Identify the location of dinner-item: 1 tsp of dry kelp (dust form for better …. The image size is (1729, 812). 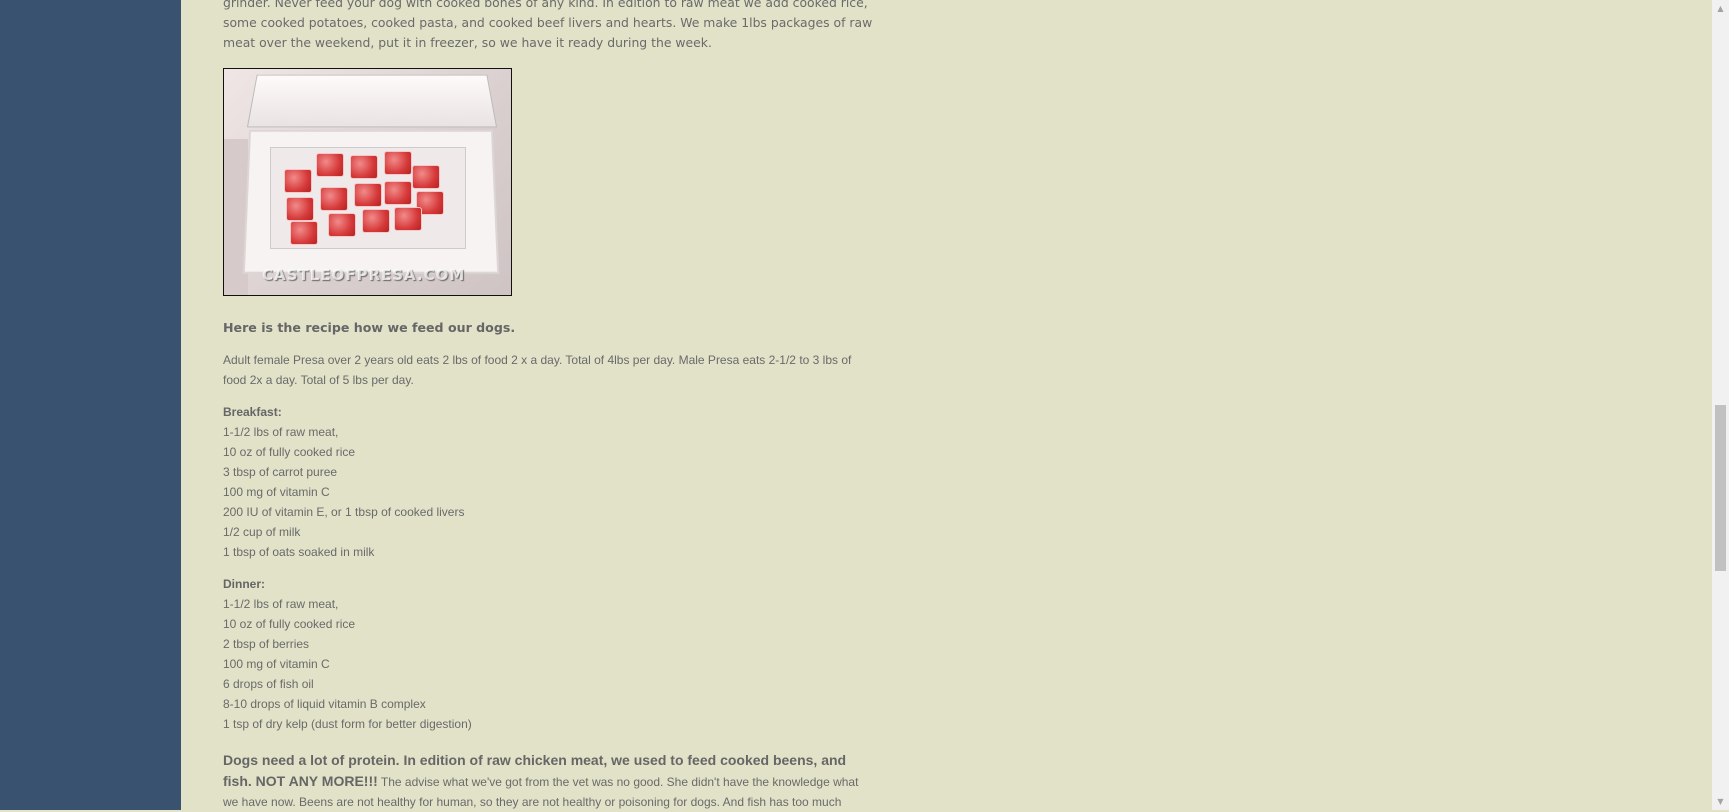
(347, 724).